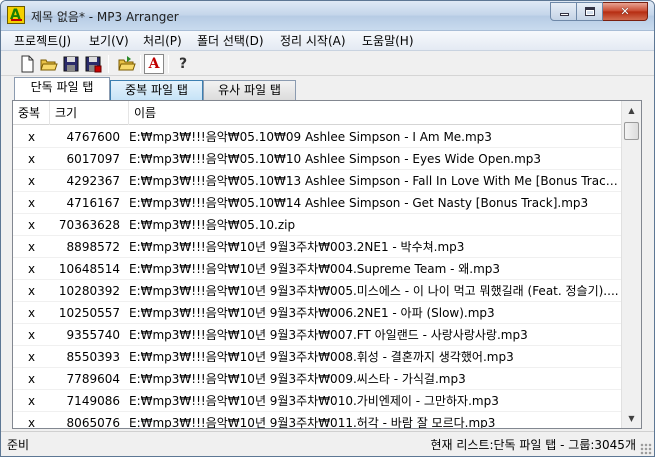  What do you see at coordinates (93, 247) in the screenshot?
I see `size-cell: 8898572` at bounding box center [93, 247].